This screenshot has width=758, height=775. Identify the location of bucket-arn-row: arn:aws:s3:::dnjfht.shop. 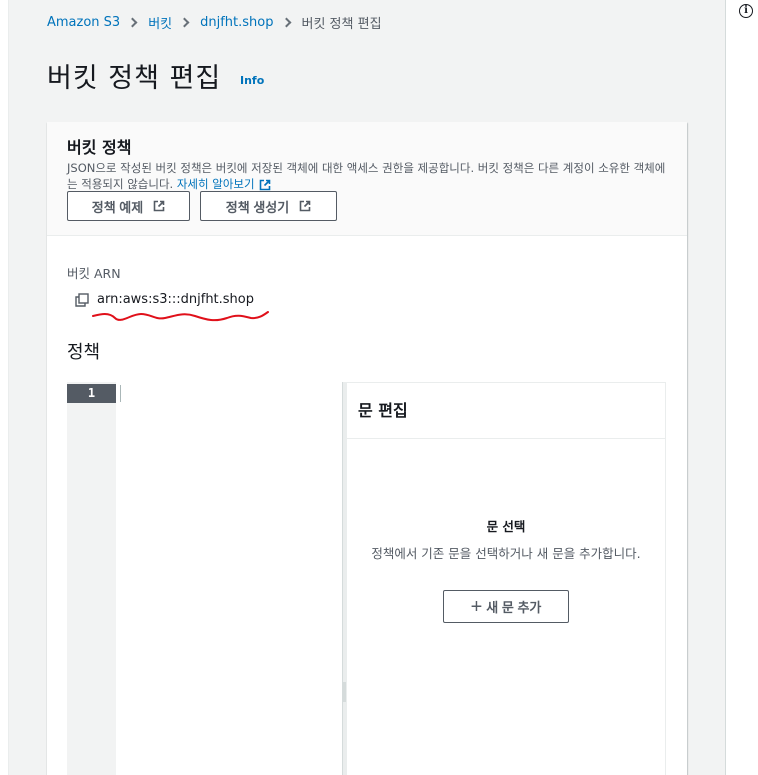
(164, 299).